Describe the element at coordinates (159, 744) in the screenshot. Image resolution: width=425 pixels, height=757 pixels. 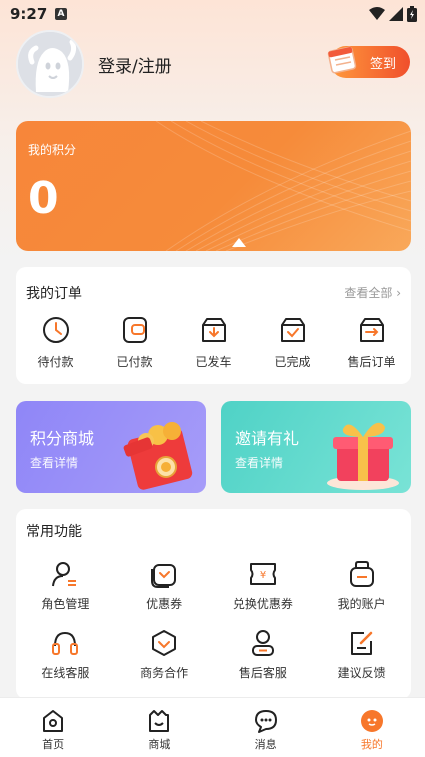
I see `tab-label: 商城` at that location.